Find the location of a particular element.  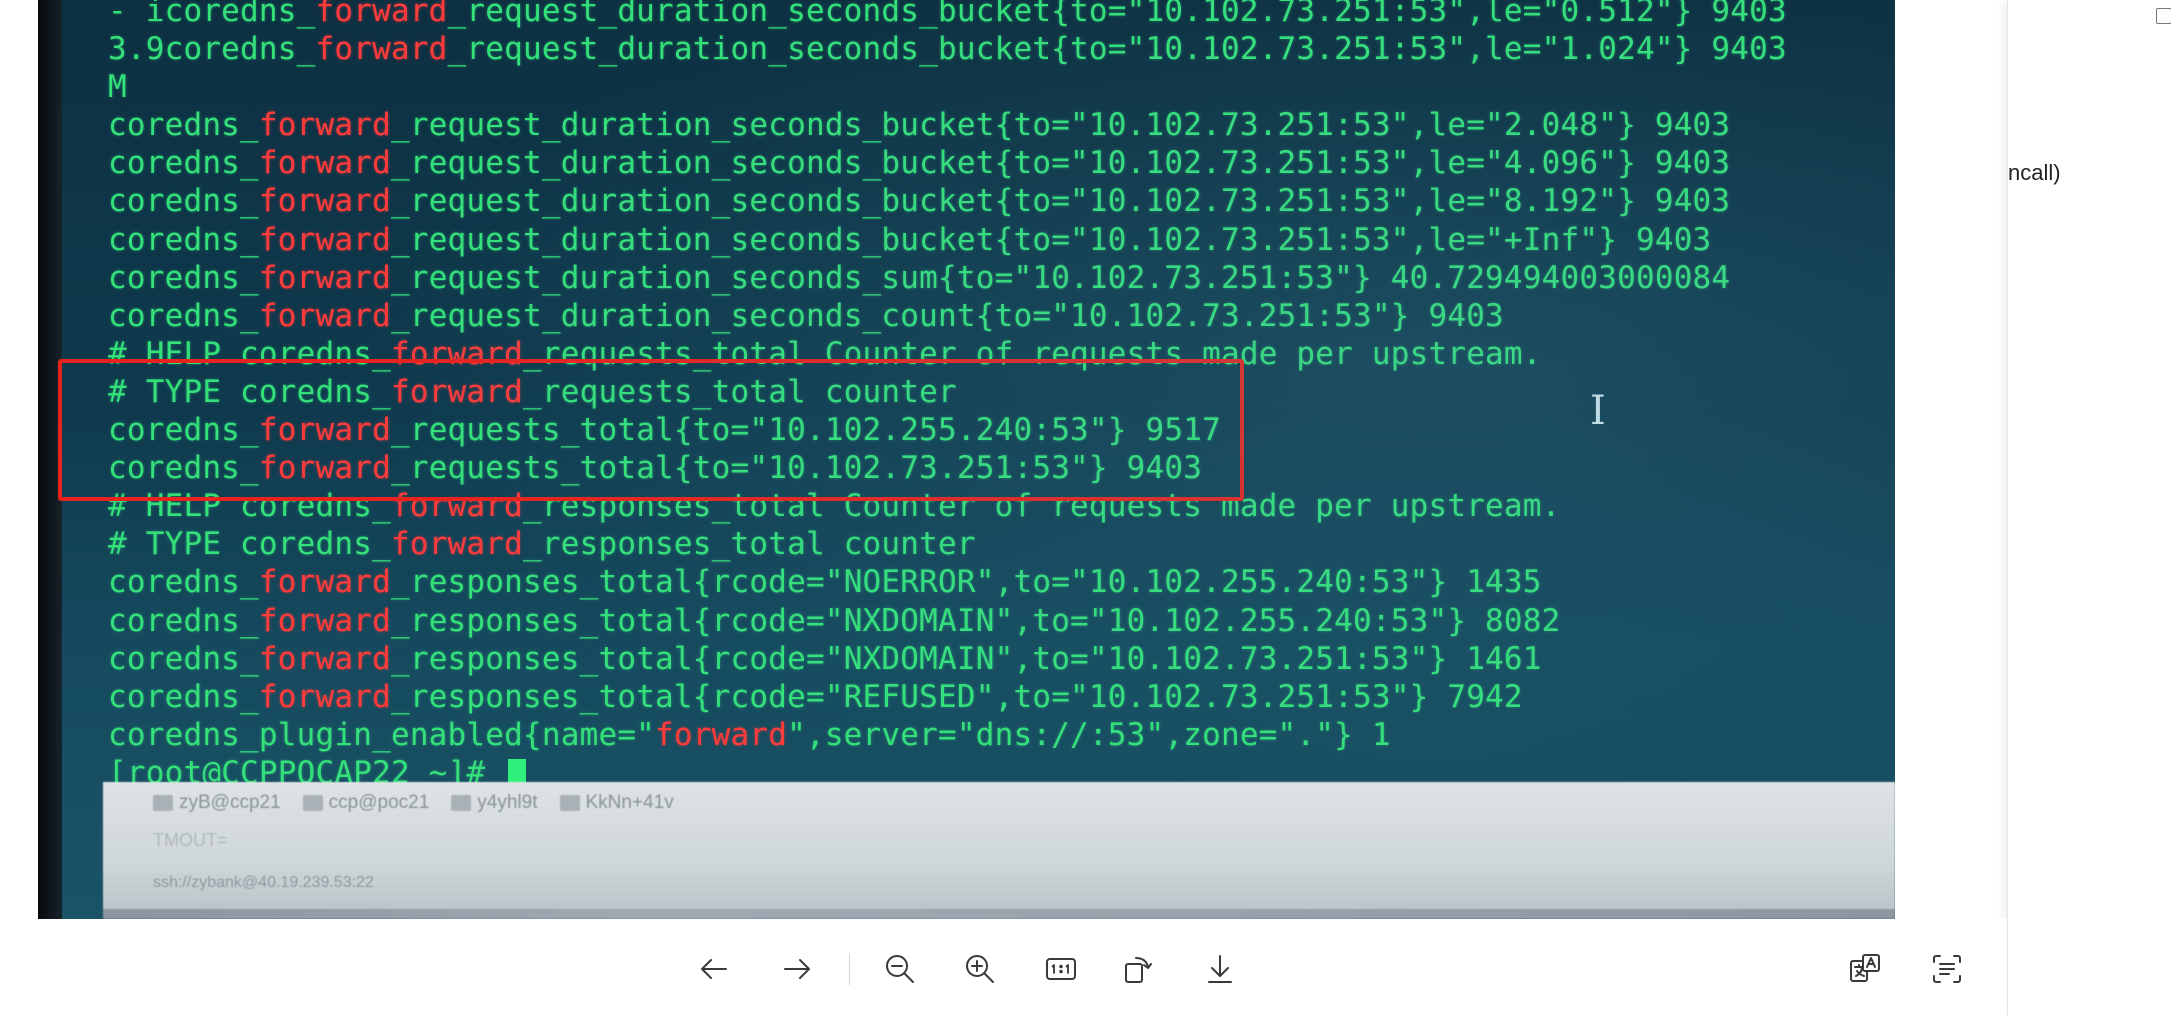

zoom-in-icon is located at coordinates (980, 969).